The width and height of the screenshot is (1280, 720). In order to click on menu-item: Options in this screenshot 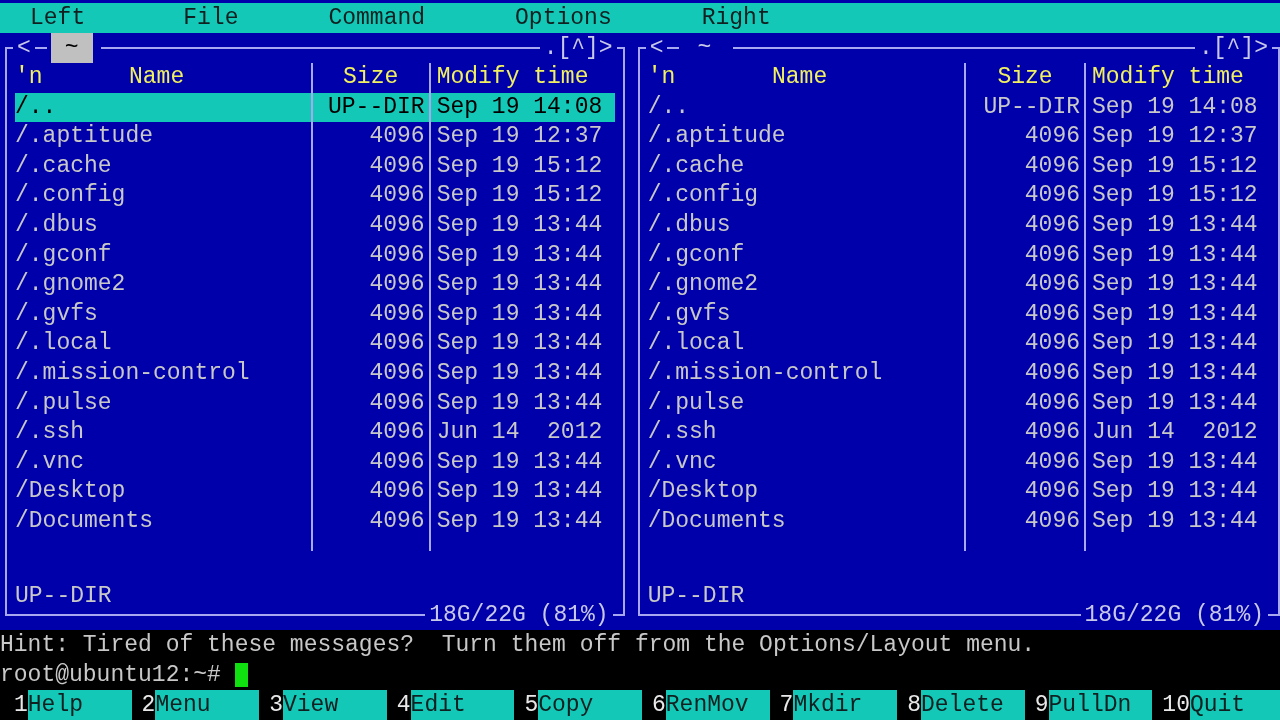, I will do `click(563, 18)`.